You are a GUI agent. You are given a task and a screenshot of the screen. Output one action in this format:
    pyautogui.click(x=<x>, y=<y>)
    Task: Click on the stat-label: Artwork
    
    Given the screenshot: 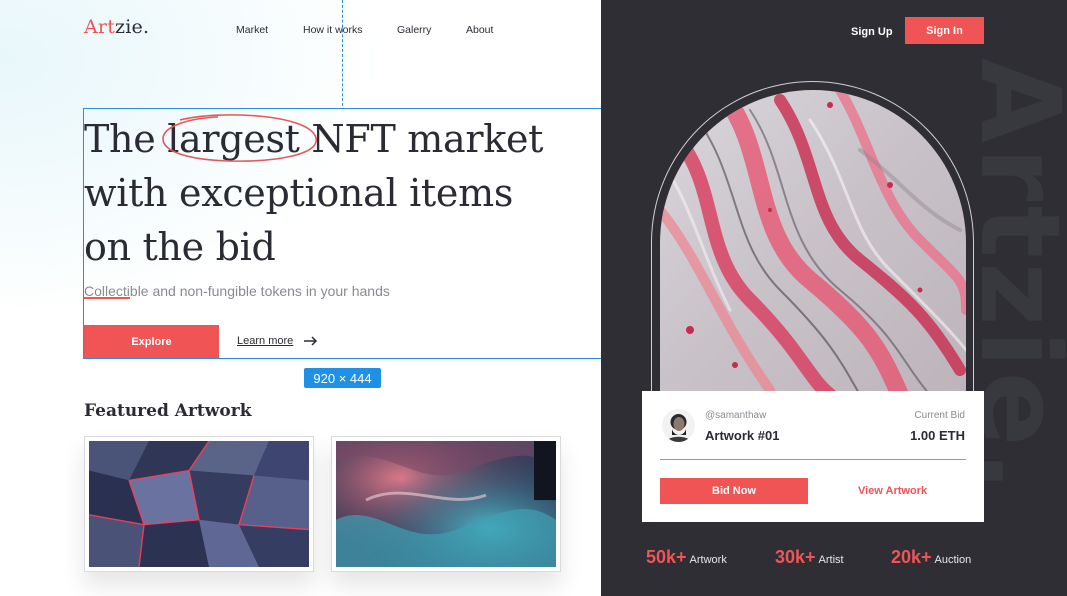 What is the action you would take?
    pyautogui.click(x=708, y=560)
    